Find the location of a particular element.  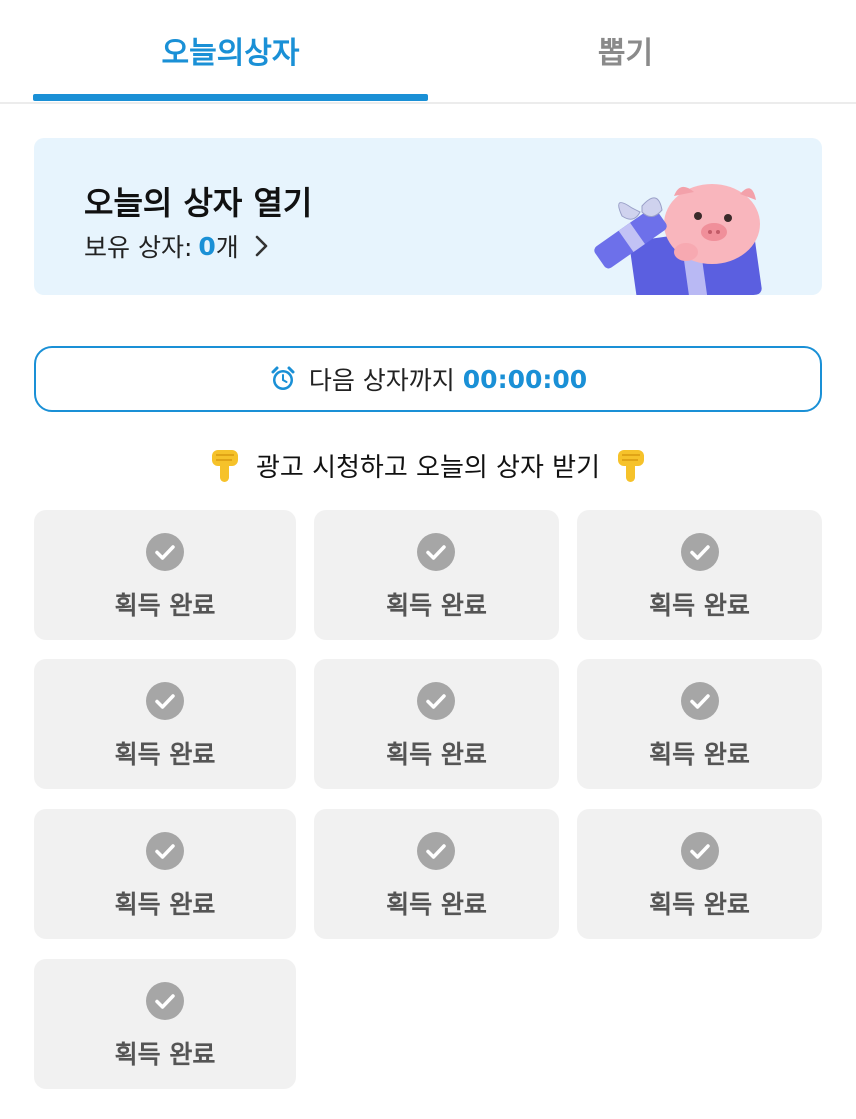

tab-draw: 뽑기 is located at coordinates (625, 50).